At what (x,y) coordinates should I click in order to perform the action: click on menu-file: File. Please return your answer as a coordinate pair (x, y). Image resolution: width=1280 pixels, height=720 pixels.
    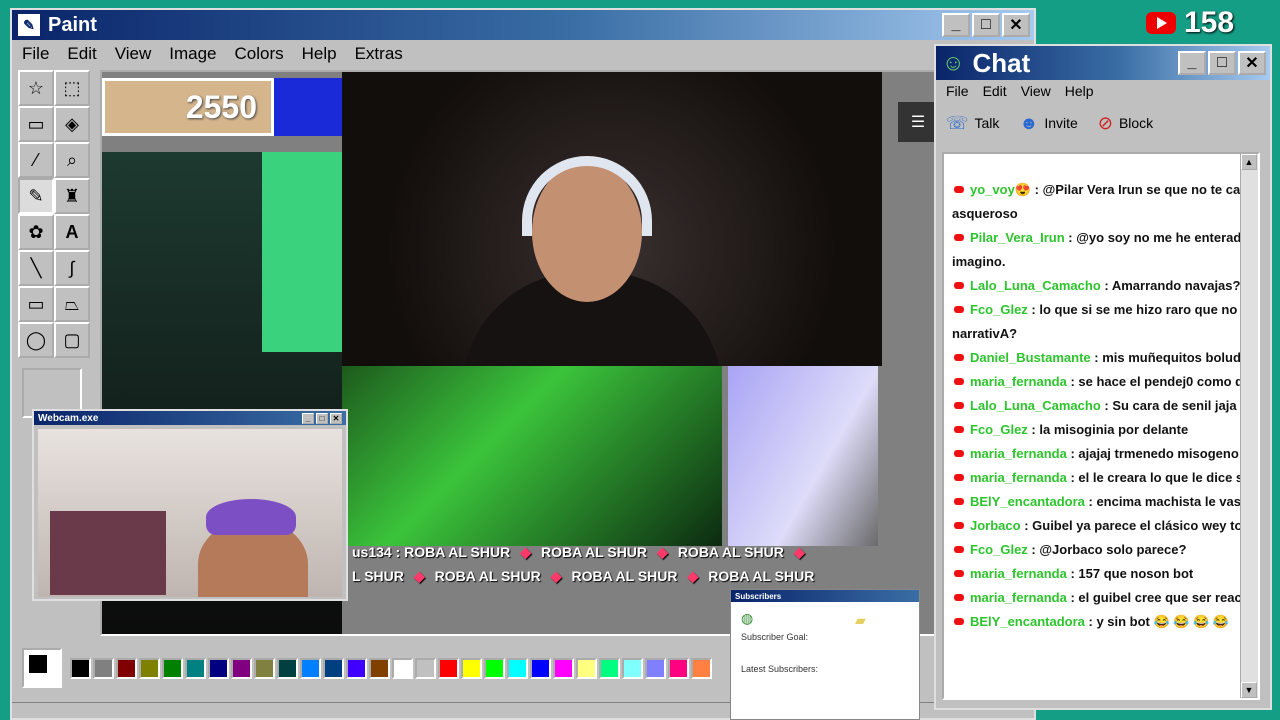
    Looking at the image, I should click on (35, 54).